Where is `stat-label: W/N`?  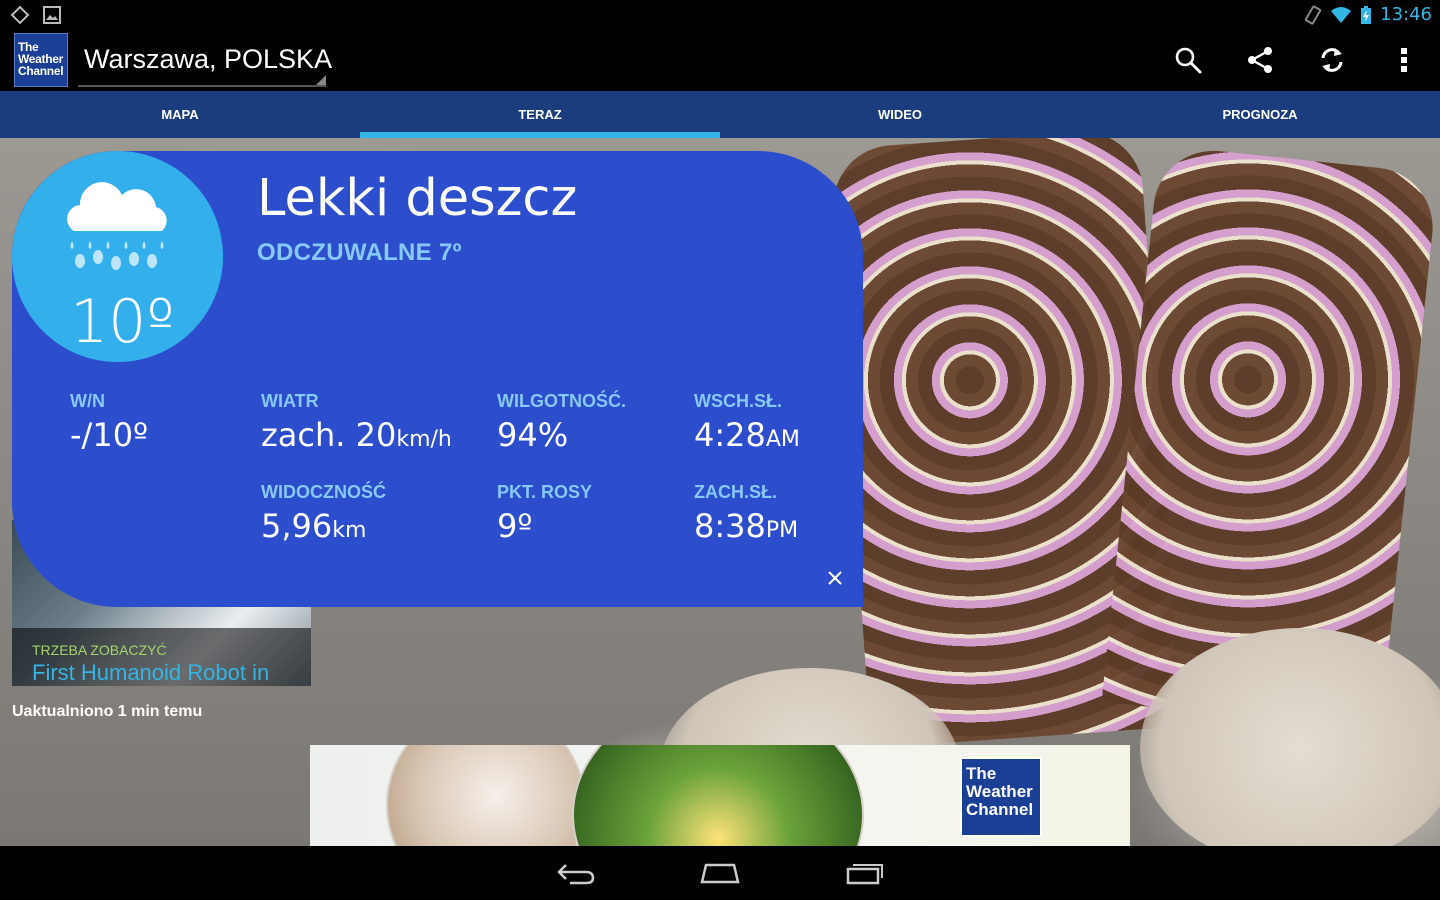
stat-label: W/N is located at coordinates (87, 401).